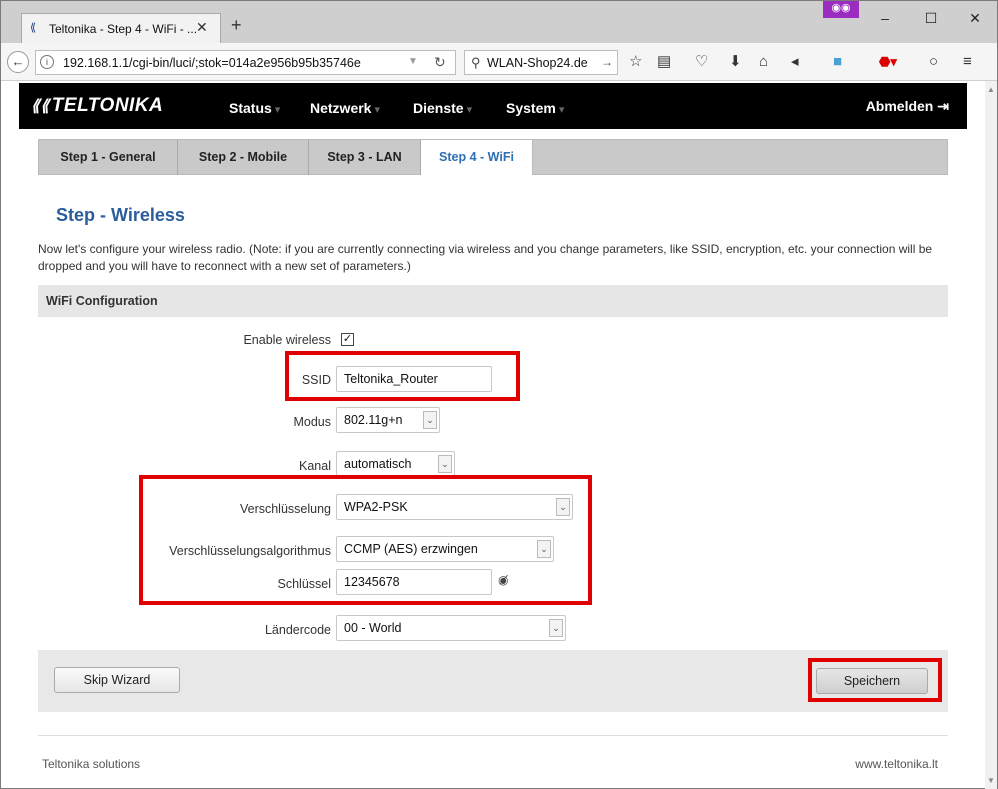  Describe the element at coordinates (120, 215) in the screenshot. I see `page-title: Step - Wireless` at that location.